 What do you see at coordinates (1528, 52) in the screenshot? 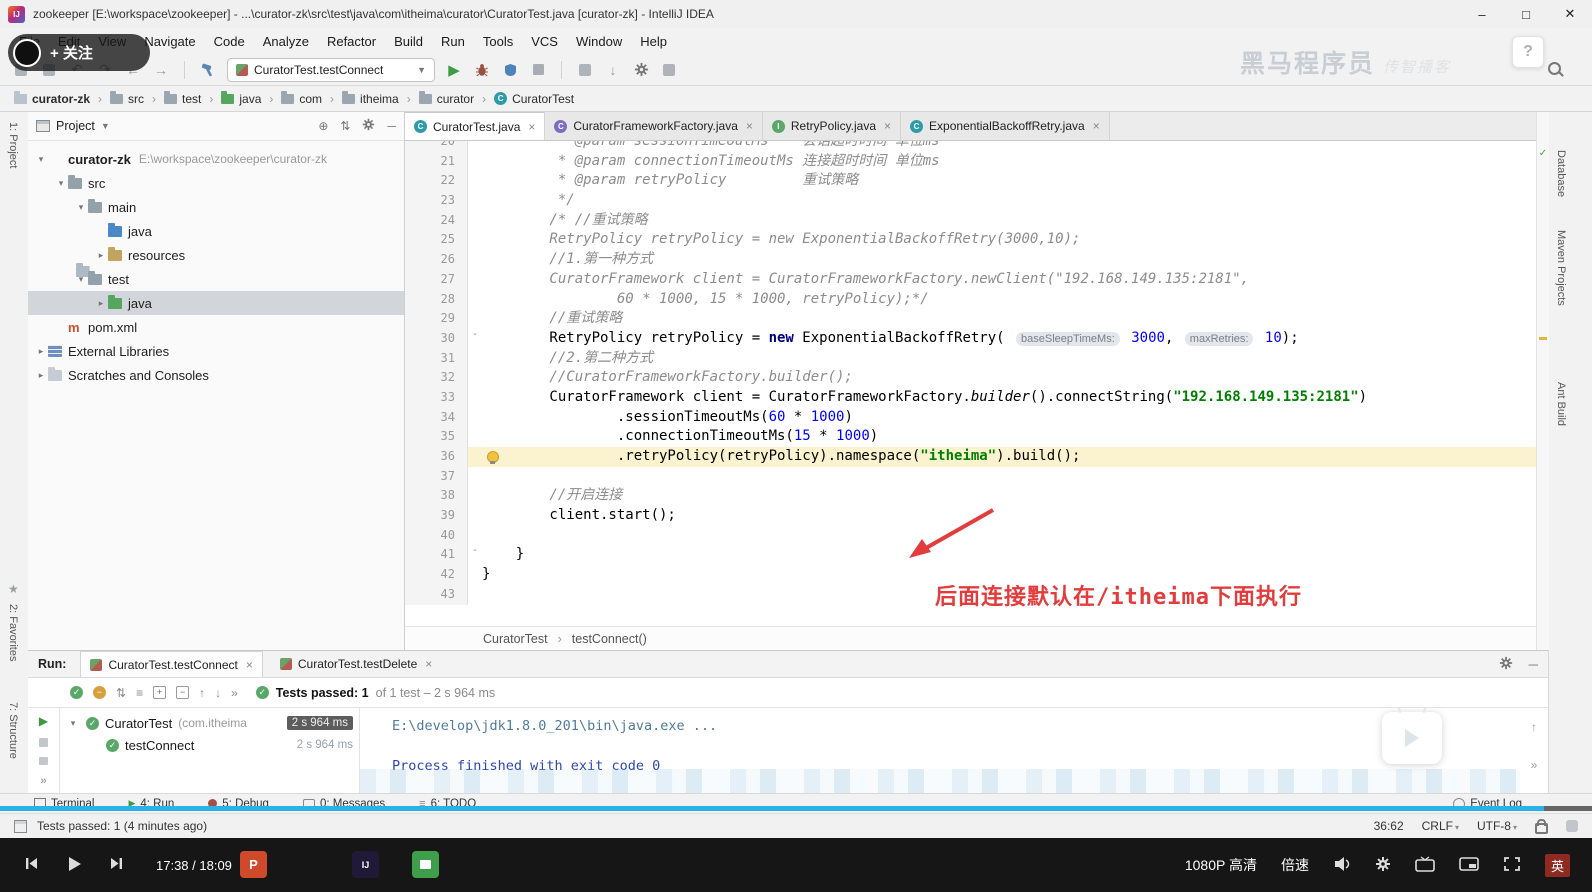
I see `player-help-button: ?` at bounding box center [1528, 52].